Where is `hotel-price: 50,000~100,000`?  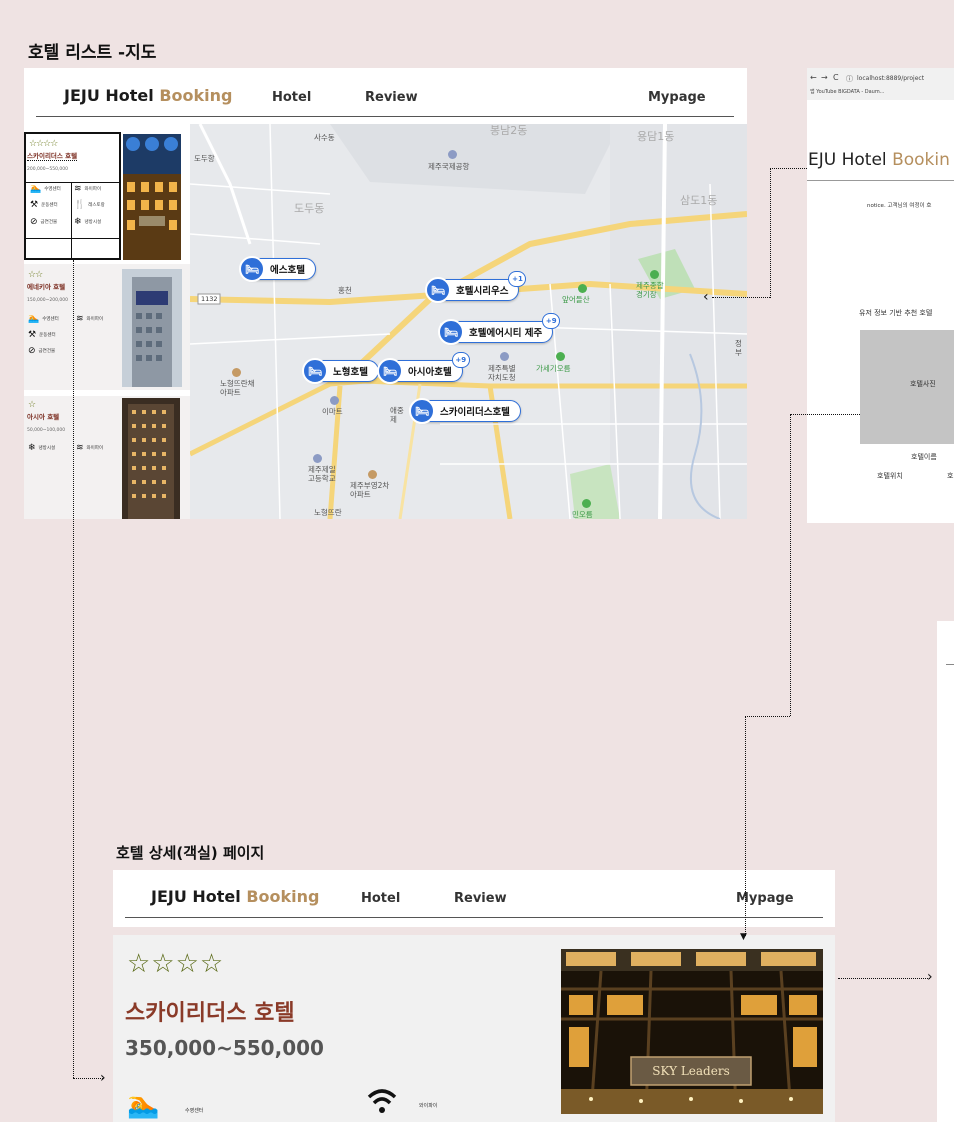 hotel-price: 50,000~100,000 is located at coordinates (46, 430).